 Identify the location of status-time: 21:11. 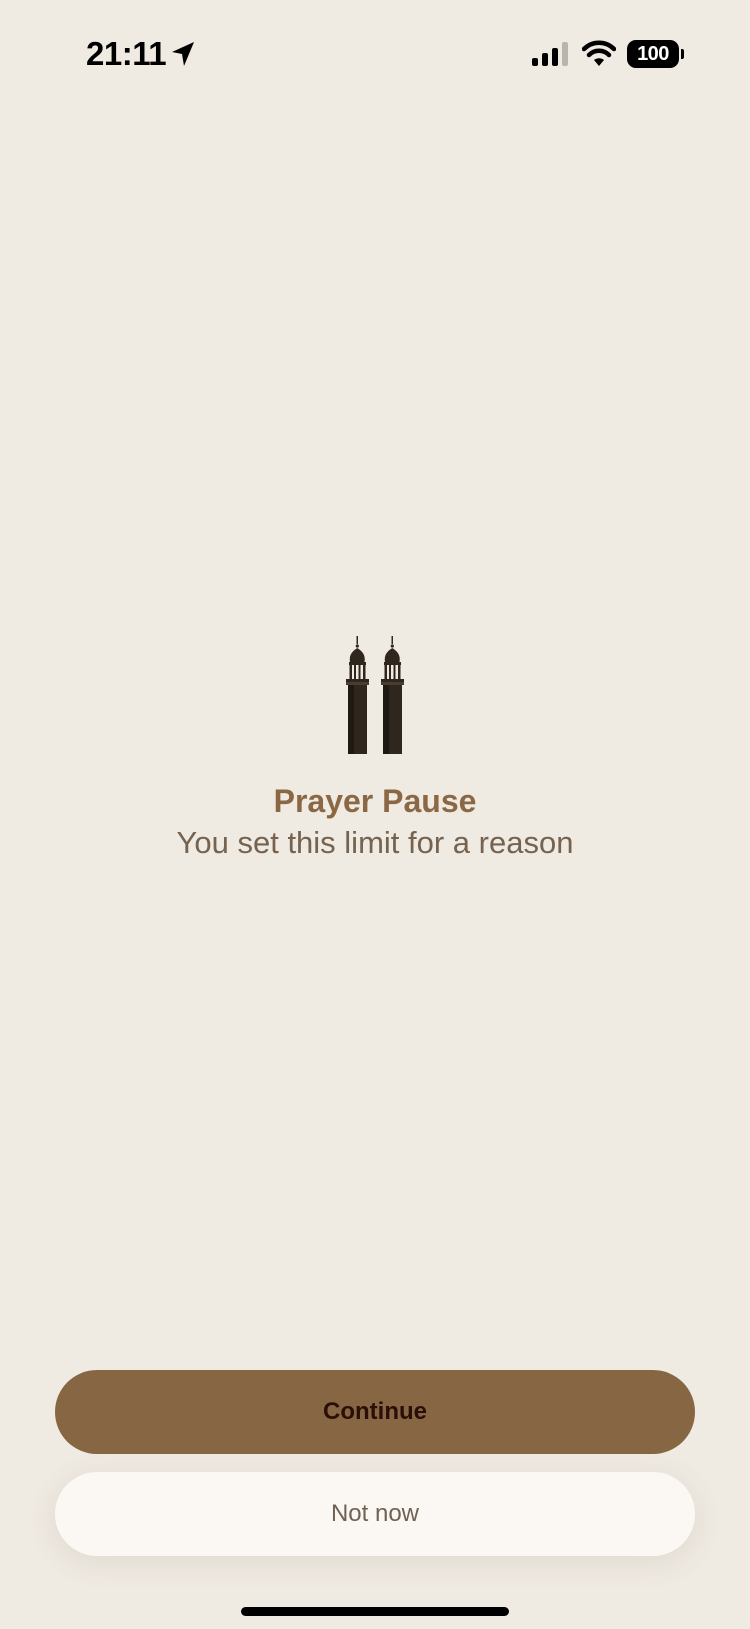
(126, 53).